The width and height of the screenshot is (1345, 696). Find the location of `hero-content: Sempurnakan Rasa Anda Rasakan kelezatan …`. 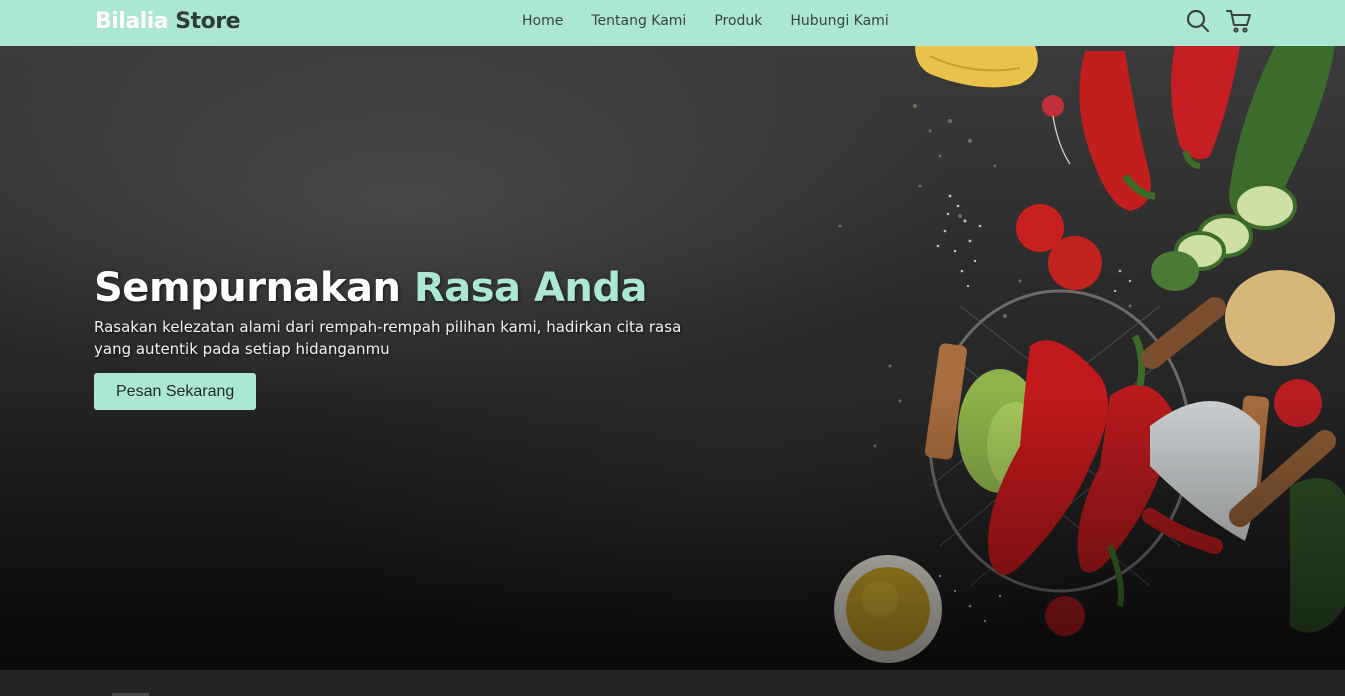

hero-content: Sempurnakan Rasa Anda Rasakan kelezatan … is located at coordinates (414, 337).